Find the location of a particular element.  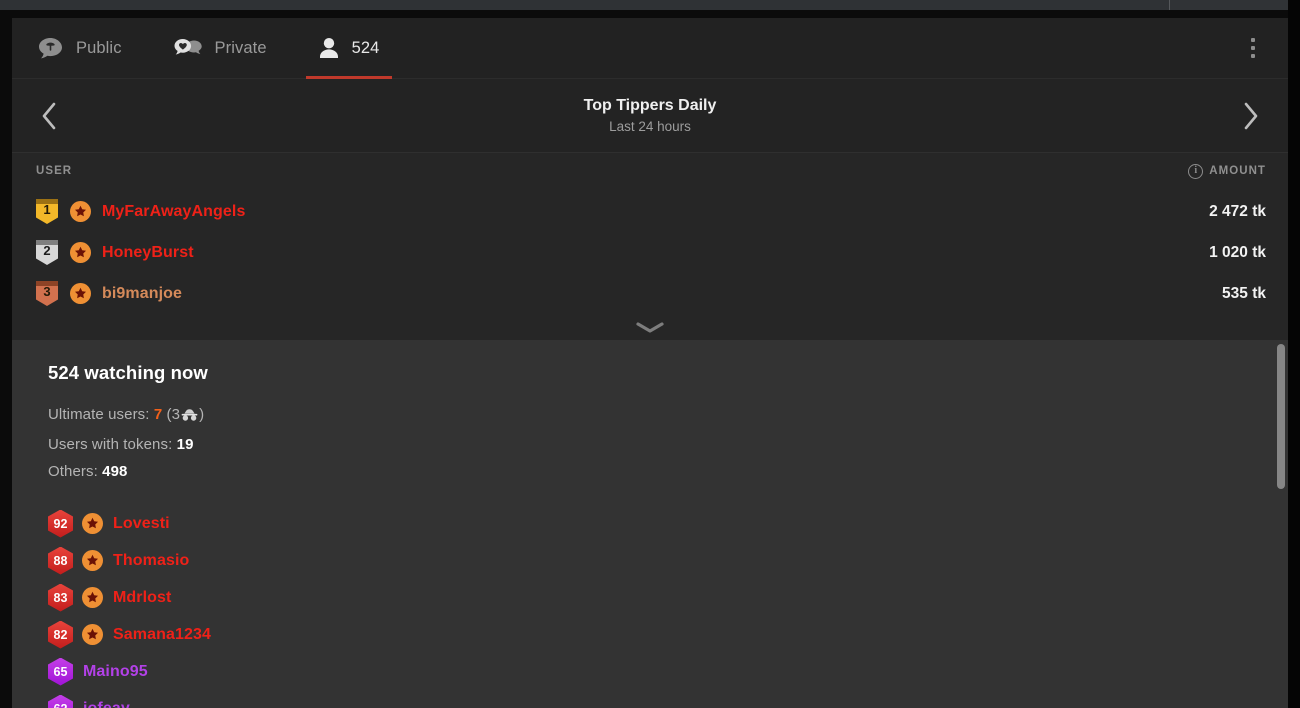

person-icon is located at coordinates (329, 48).